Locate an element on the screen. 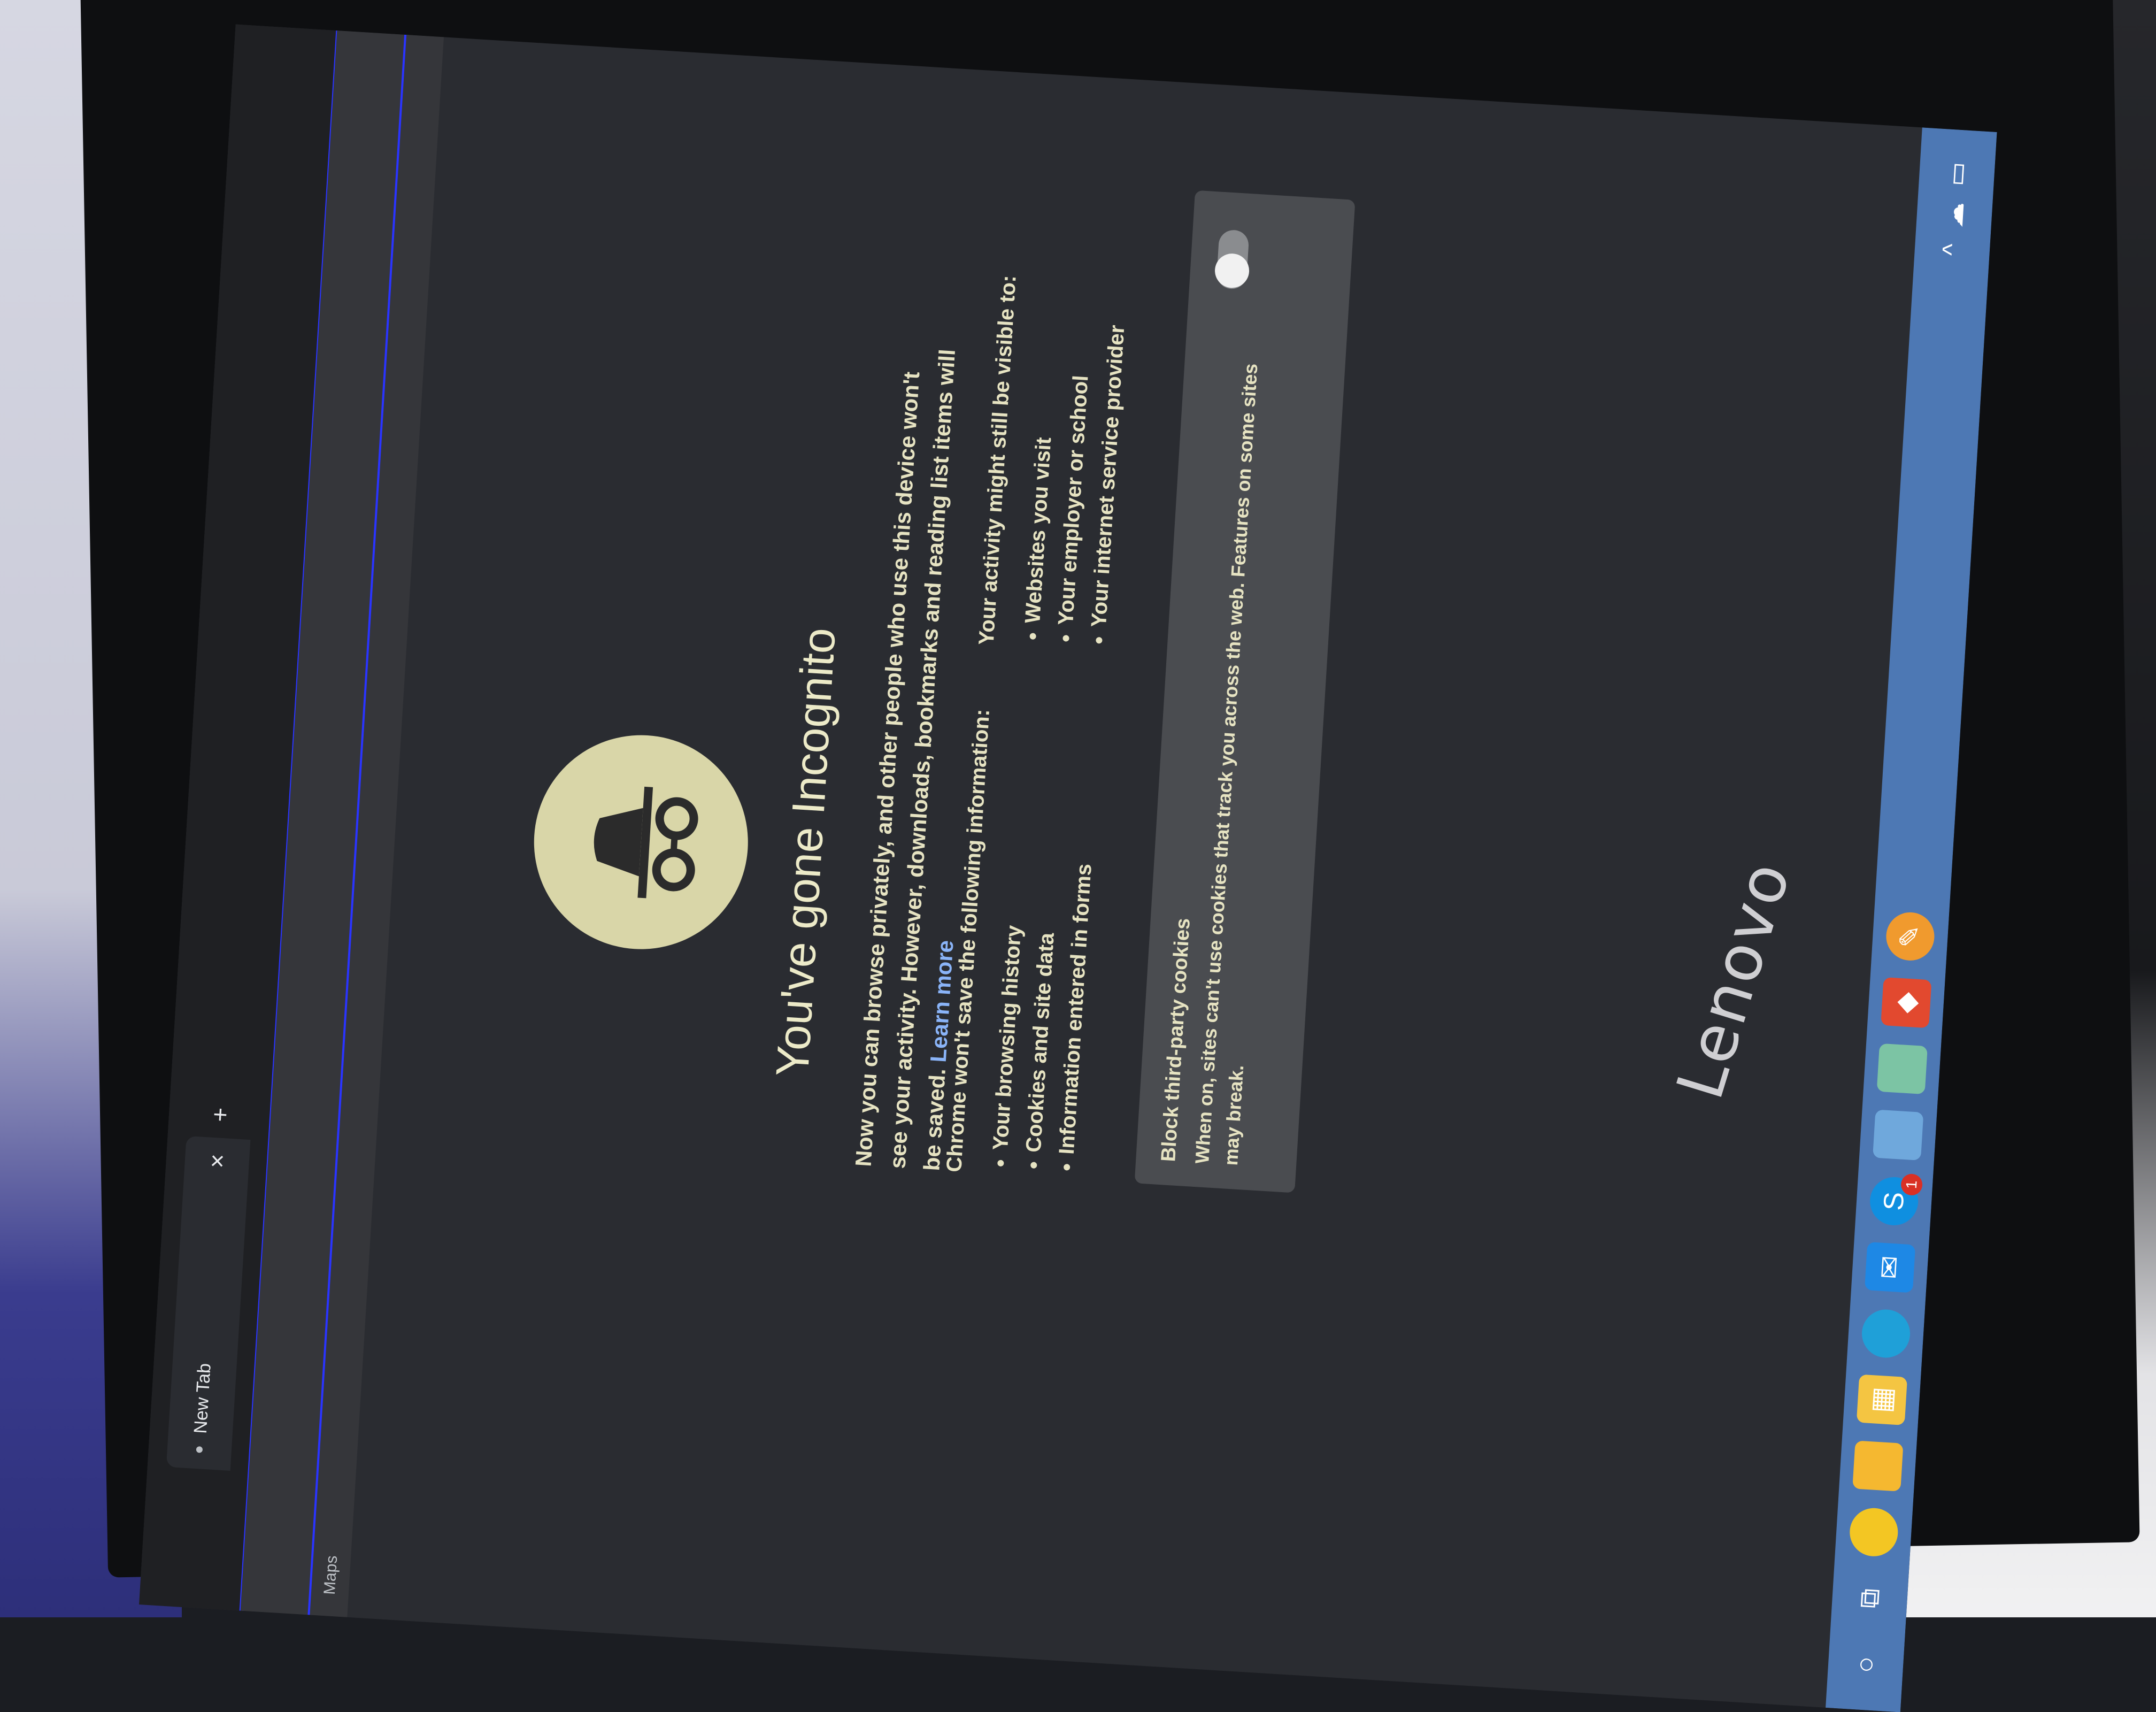 Image resolution: width=2156 pixels, height=1712 pixels. chevron-up-icon: ^ is located at coordinates (1952, 250).